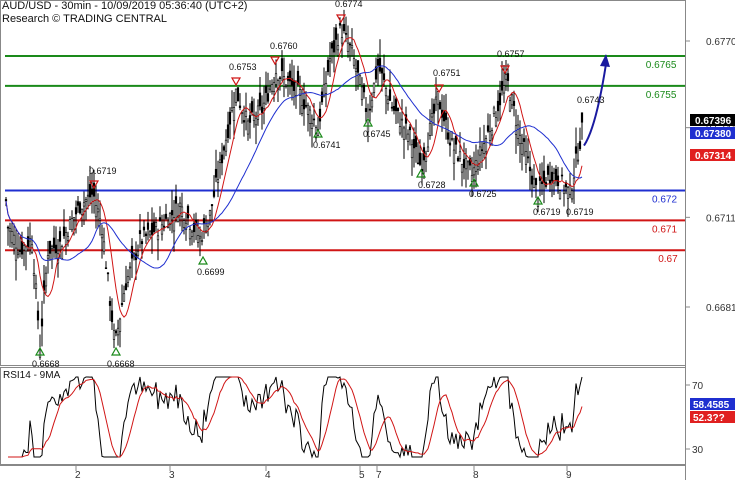 The image size is (735, 480). I want to click on price-annotation-label: 0.6751, so click(447, 73).